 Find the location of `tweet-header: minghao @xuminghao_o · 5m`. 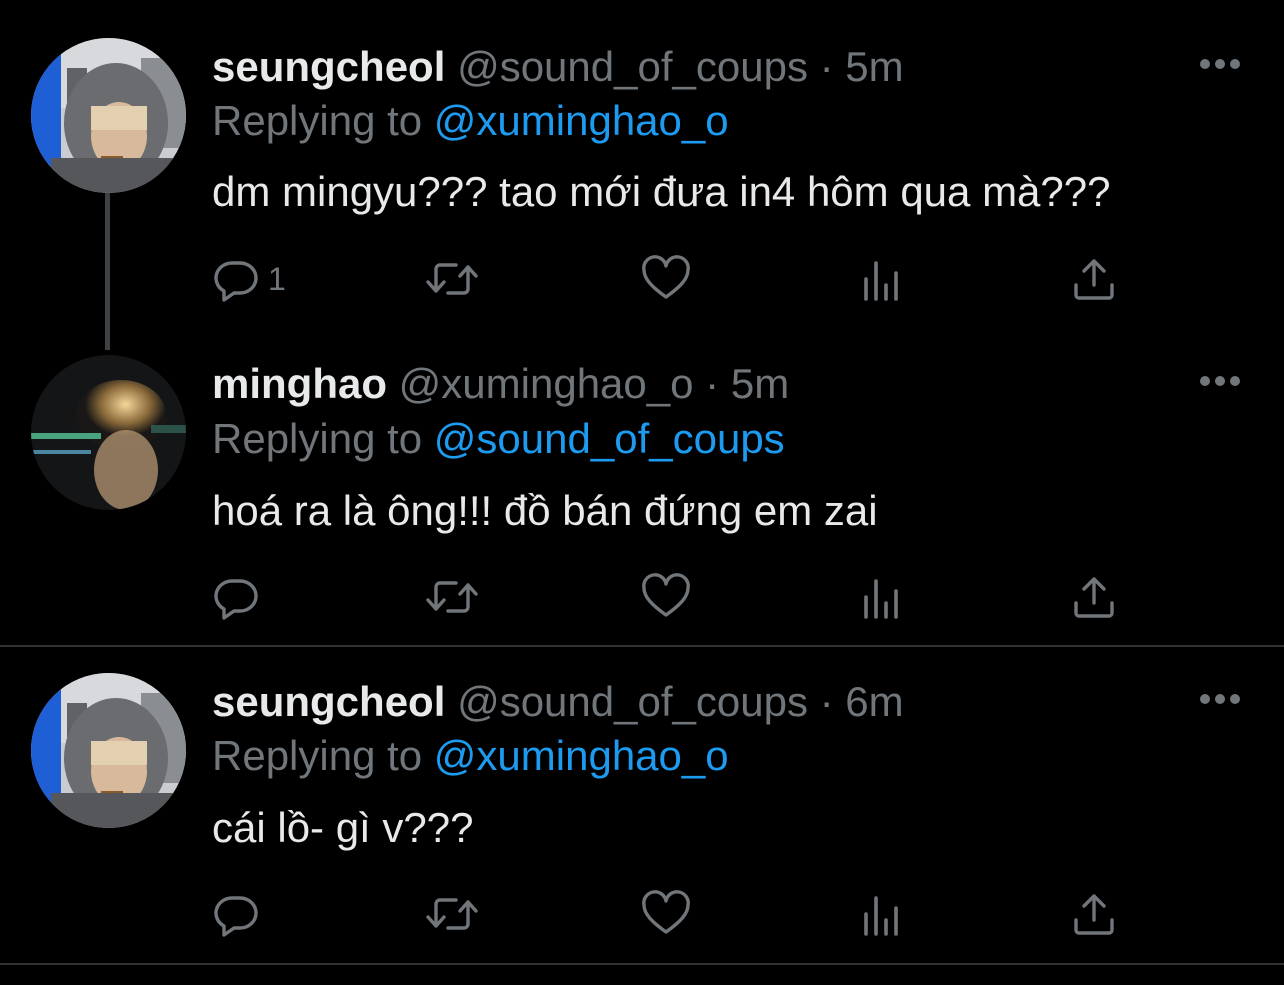

tweet-header: minghao @xuminghao_o · 5m is located at coordinates (500, 384).